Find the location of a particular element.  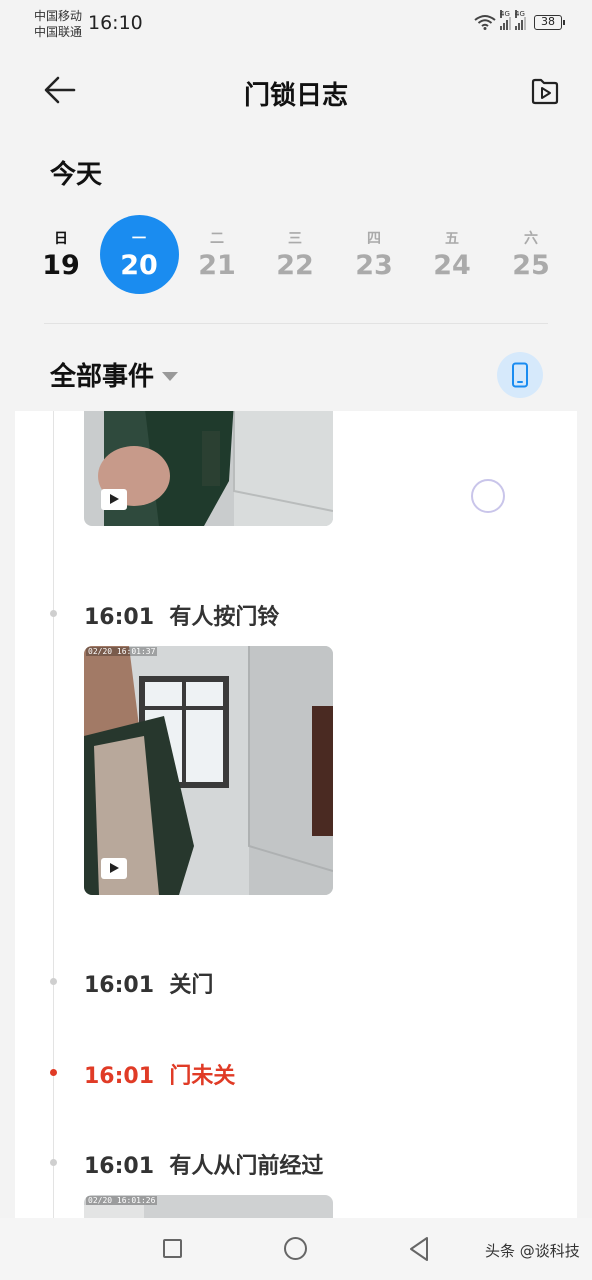

divider is located at coordinates (296, 323).